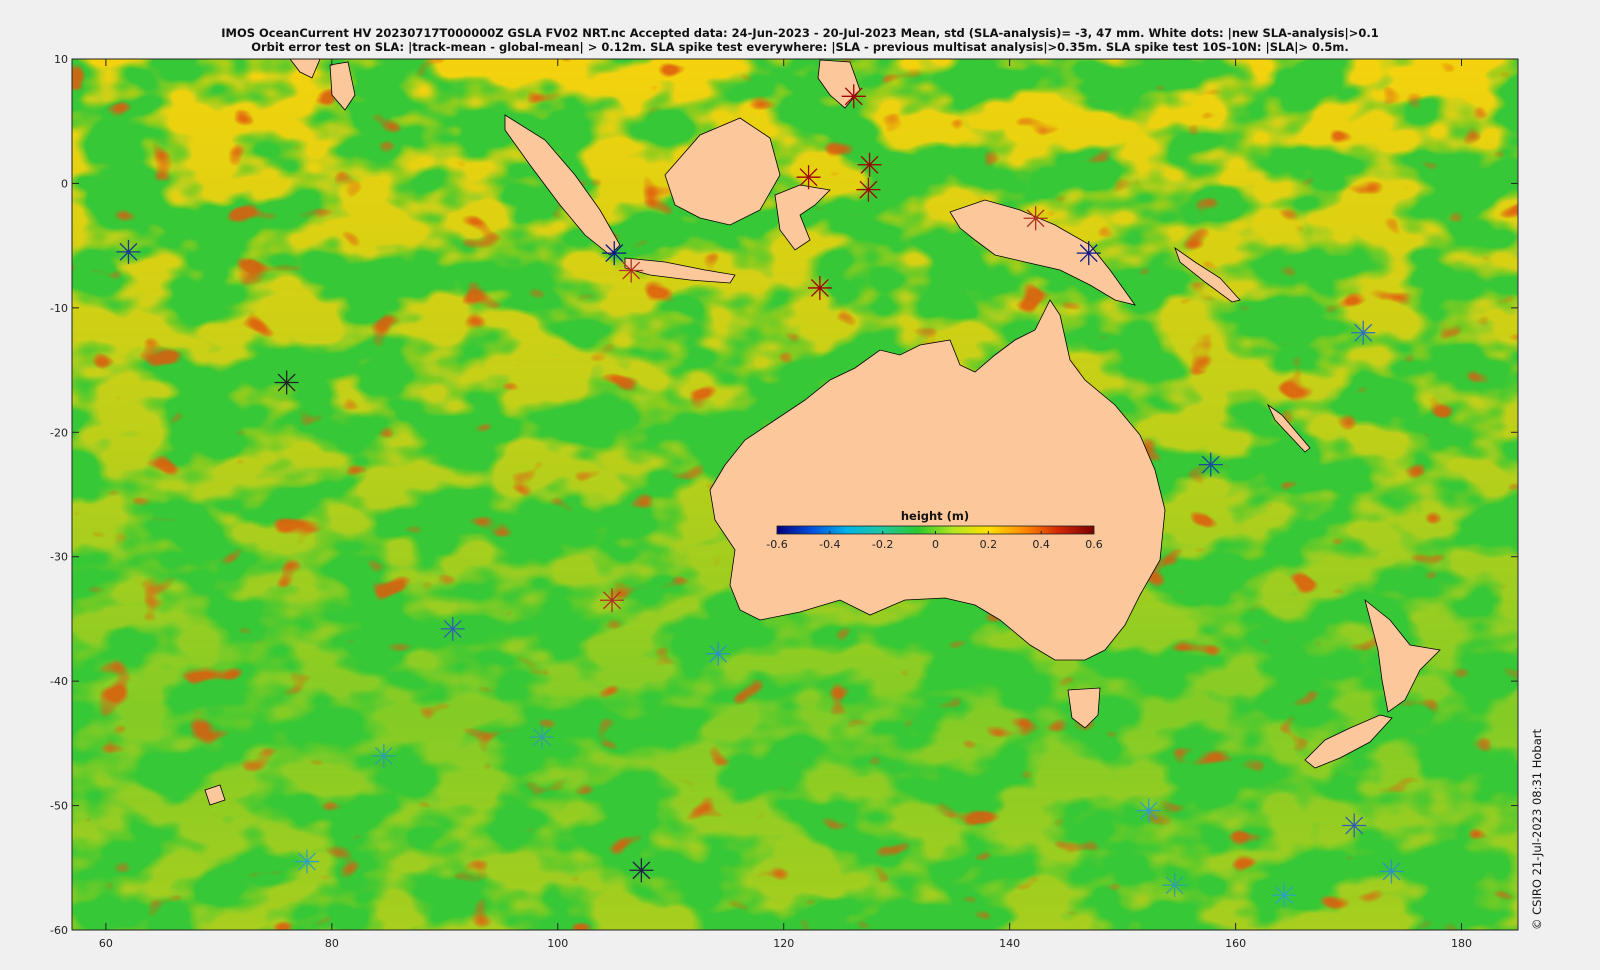  What do you see at coordinates (64, 183) in the screenshot?
I see `y-tick-label: 0` at bounding box center [64, 183].